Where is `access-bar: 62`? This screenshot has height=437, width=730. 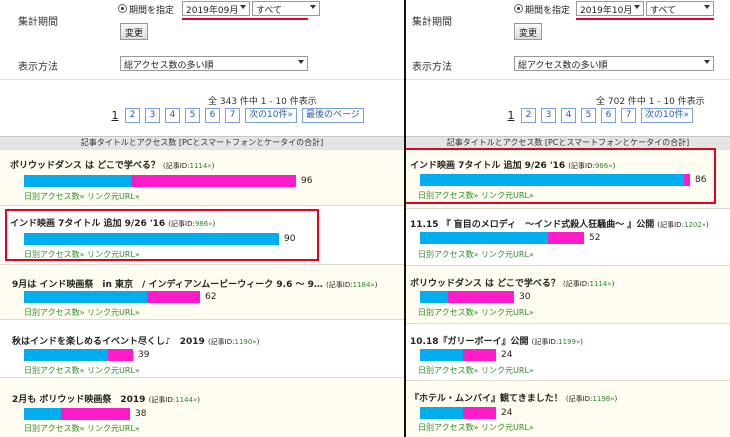 access-bar: 62 is located at coordinates (127, 297).